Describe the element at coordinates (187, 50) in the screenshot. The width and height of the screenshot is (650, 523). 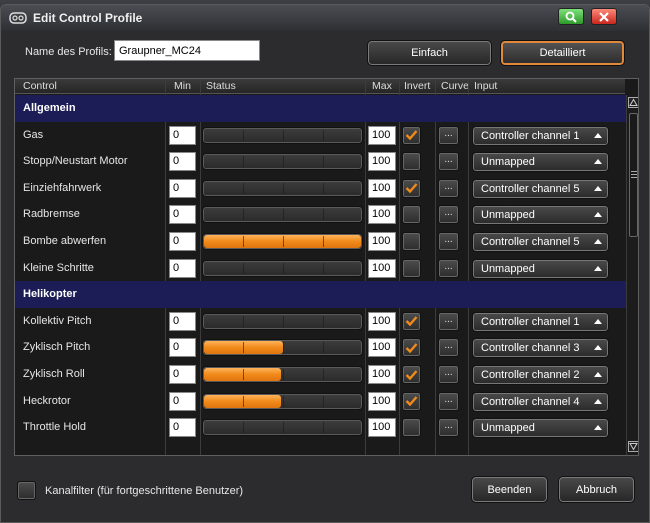
I see `profile-name-input` at that location.